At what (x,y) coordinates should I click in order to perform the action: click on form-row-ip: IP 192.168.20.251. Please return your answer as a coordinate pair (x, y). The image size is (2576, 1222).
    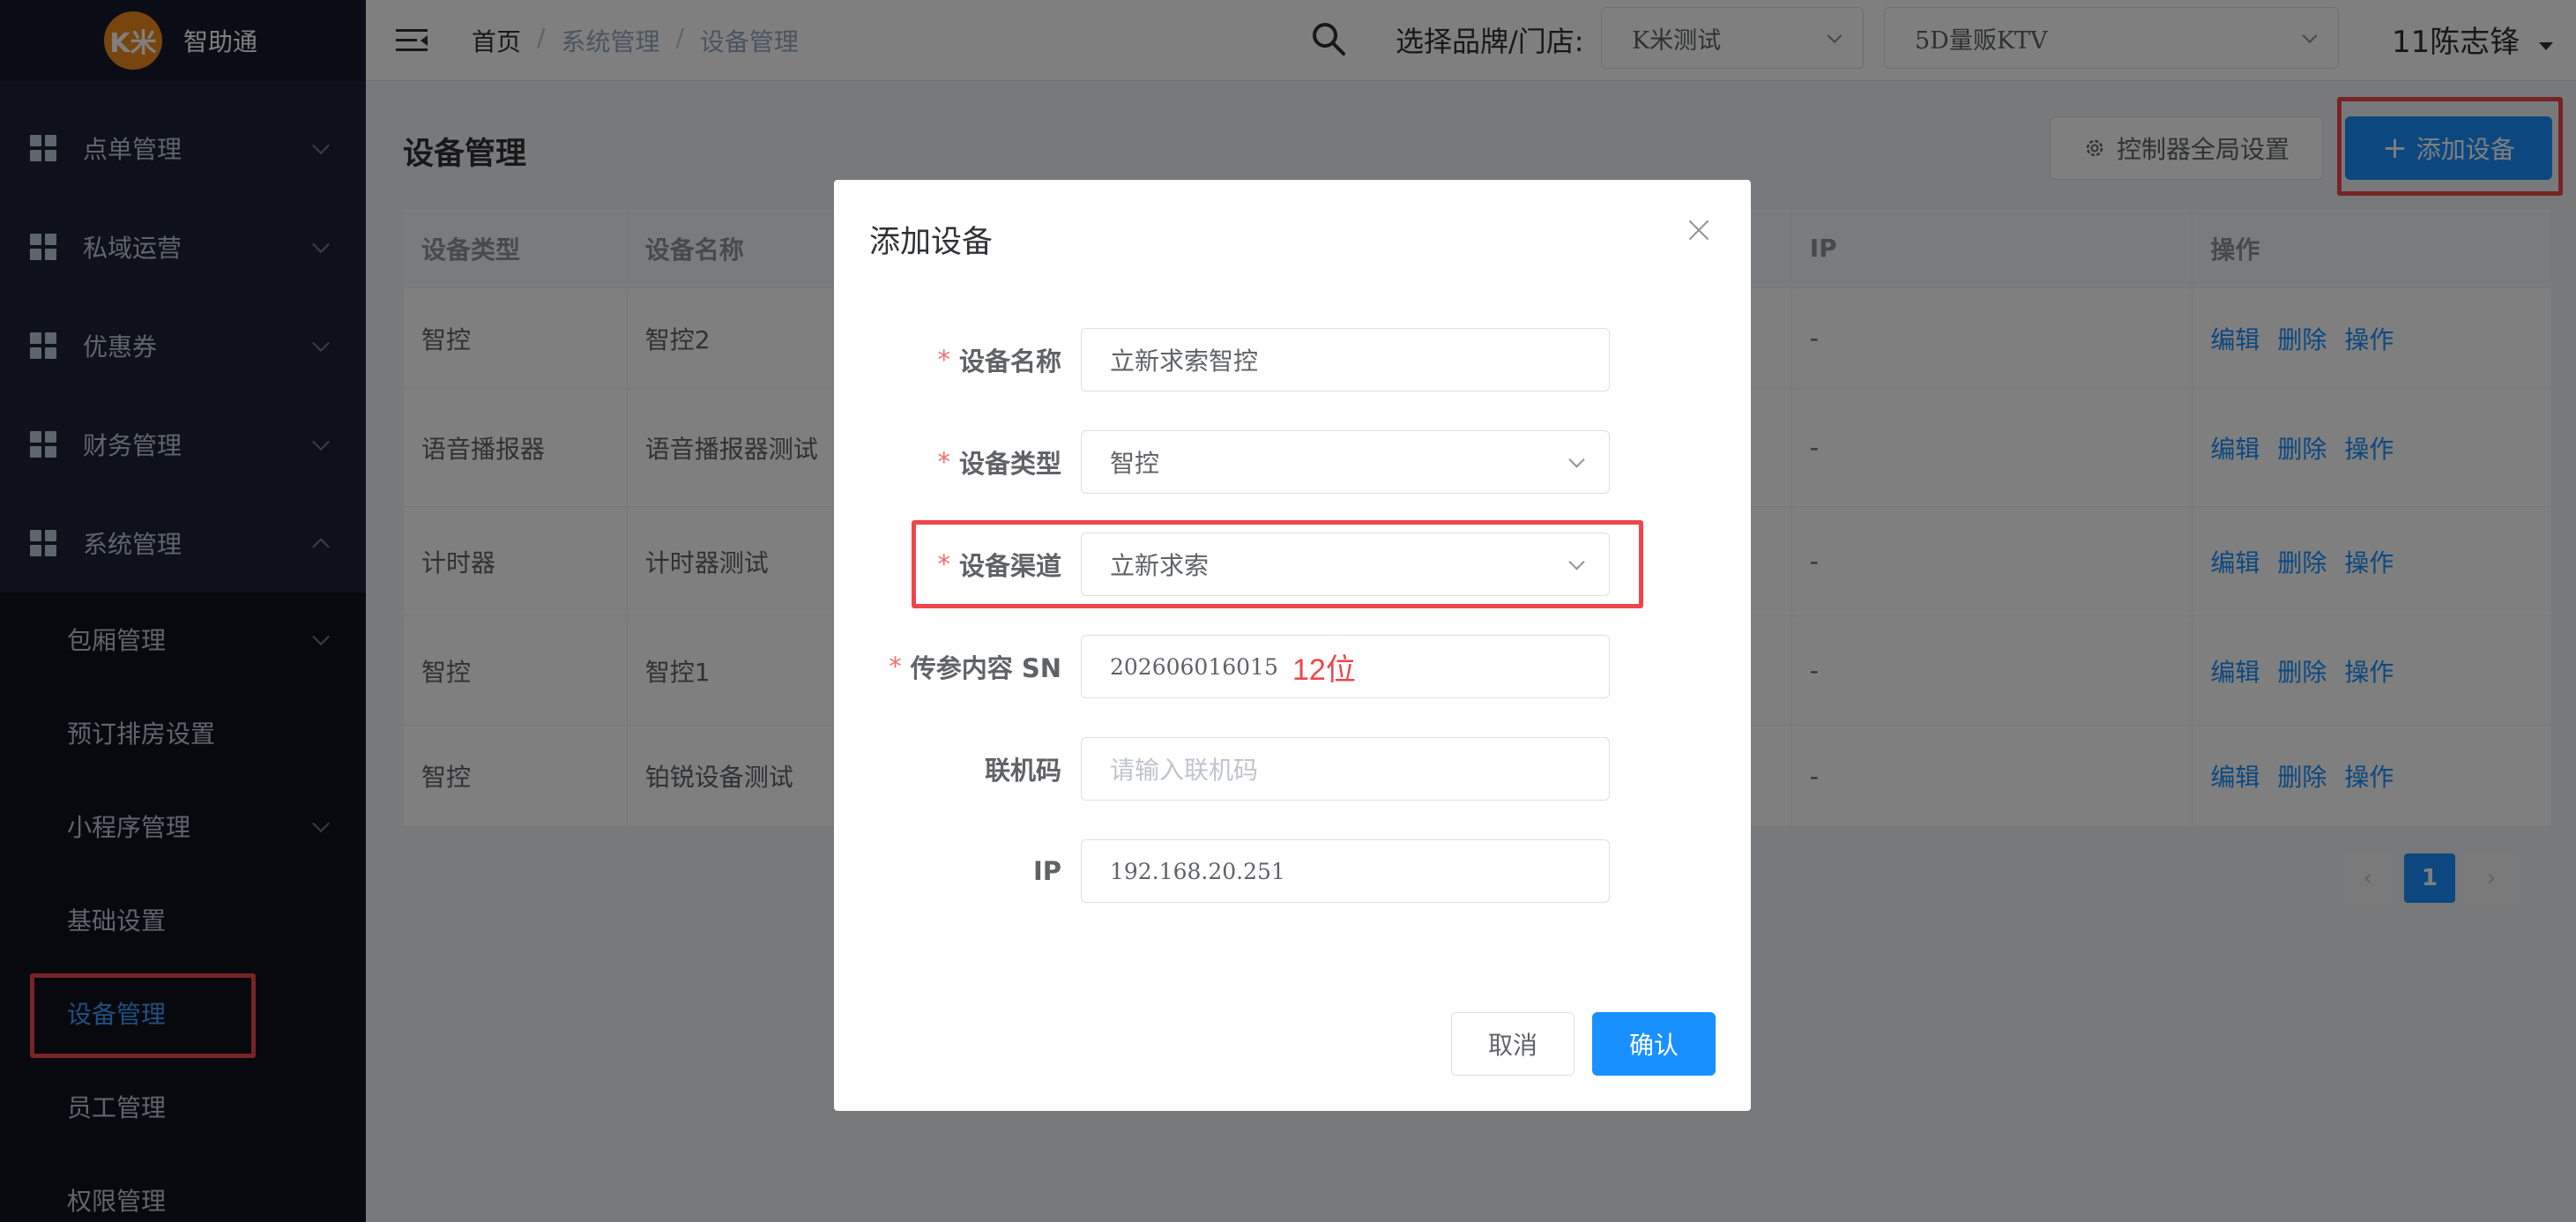
    Looking at the image, I should click on (1292, 871).